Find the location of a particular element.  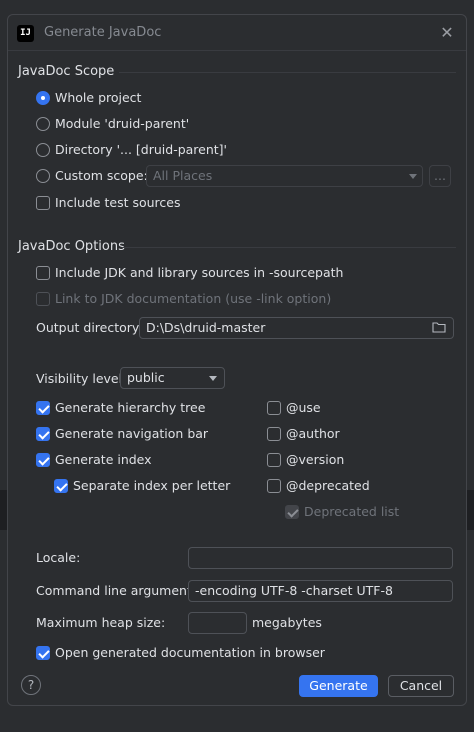

locale-label: Locale: is located at coordinates (58, 557).